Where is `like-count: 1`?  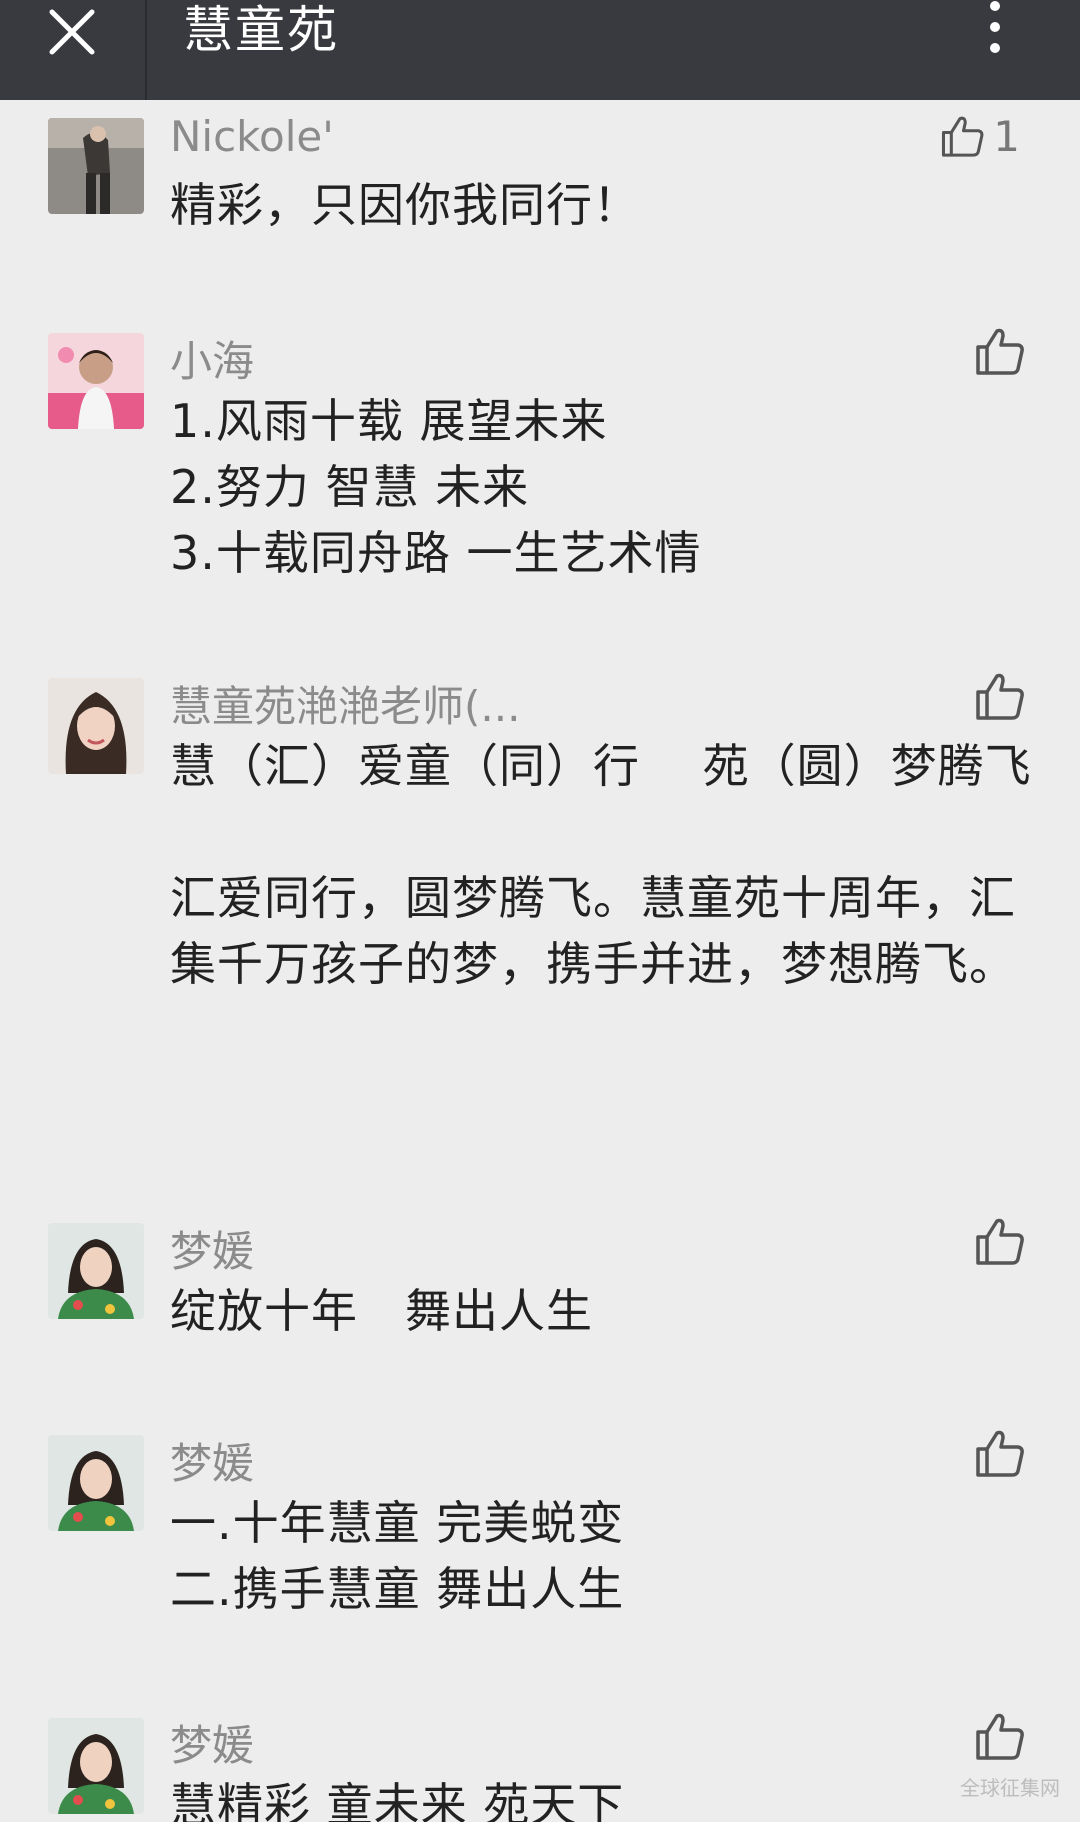 like-count: 1 is located at coordinates (1006, 136).